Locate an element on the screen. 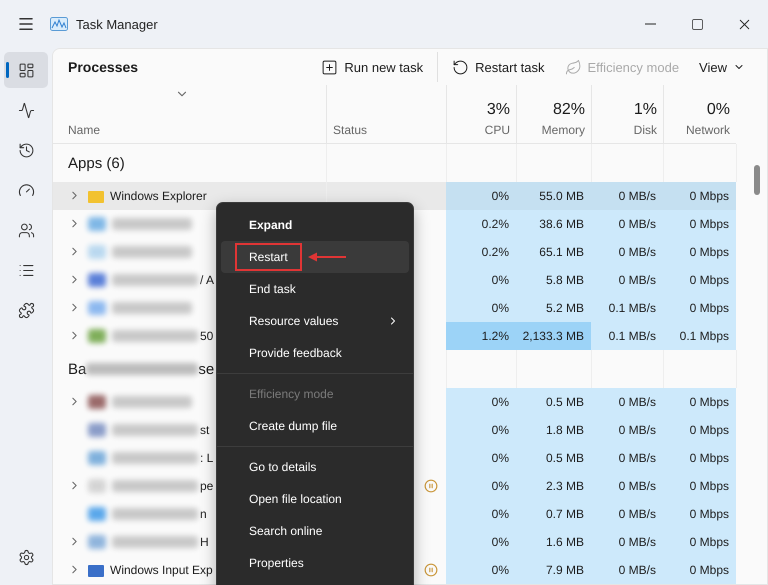  menu-item: Search online is located at coordinates (315, 531).